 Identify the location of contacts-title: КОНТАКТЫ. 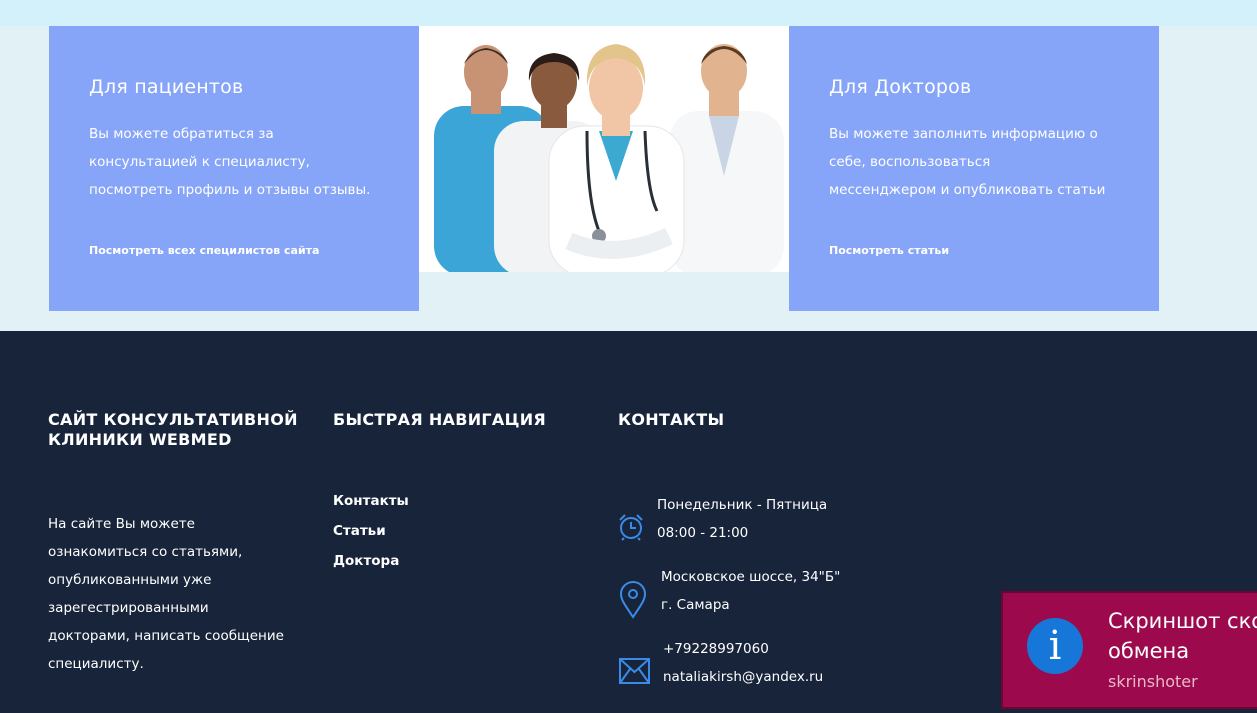
(671, 419).